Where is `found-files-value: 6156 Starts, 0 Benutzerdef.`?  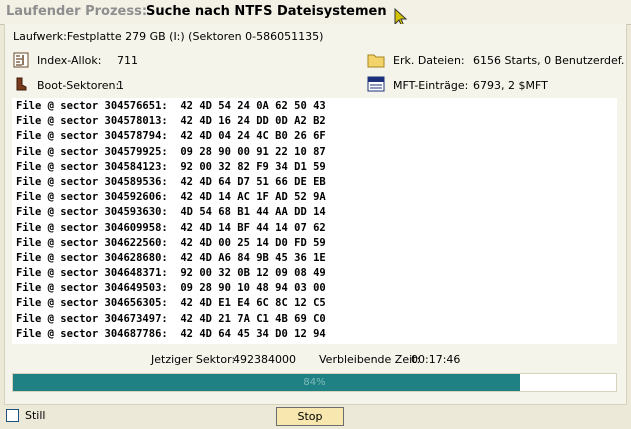
found-files-value: 6156 Starts, 0 Benutzerdef. is located at coordinates (549, 60).